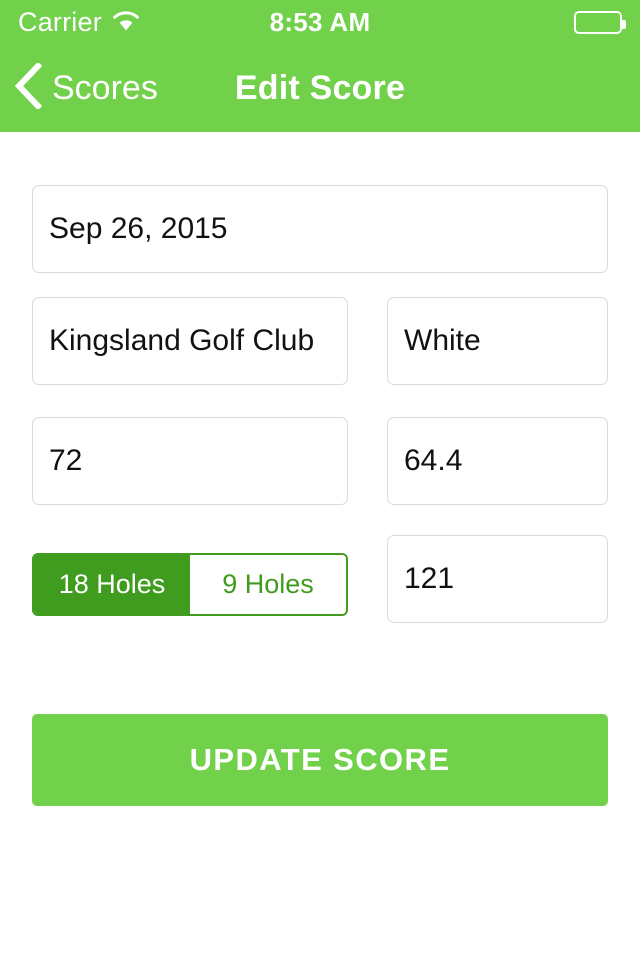  What do you see at coordinates (497, 579) in the screenshot?
I see `slope-field: 121` at bounding box center [497, 579].